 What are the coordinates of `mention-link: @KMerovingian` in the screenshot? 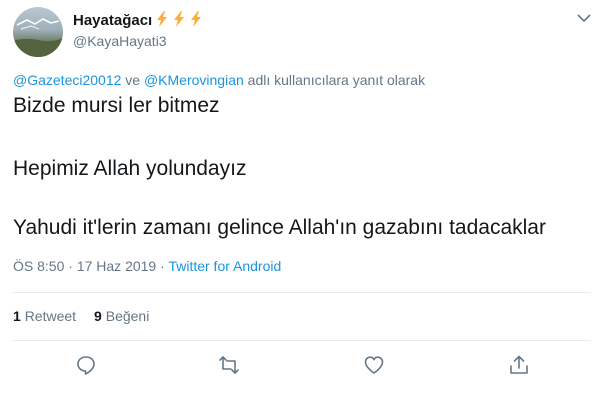 It's located at (194, 80).